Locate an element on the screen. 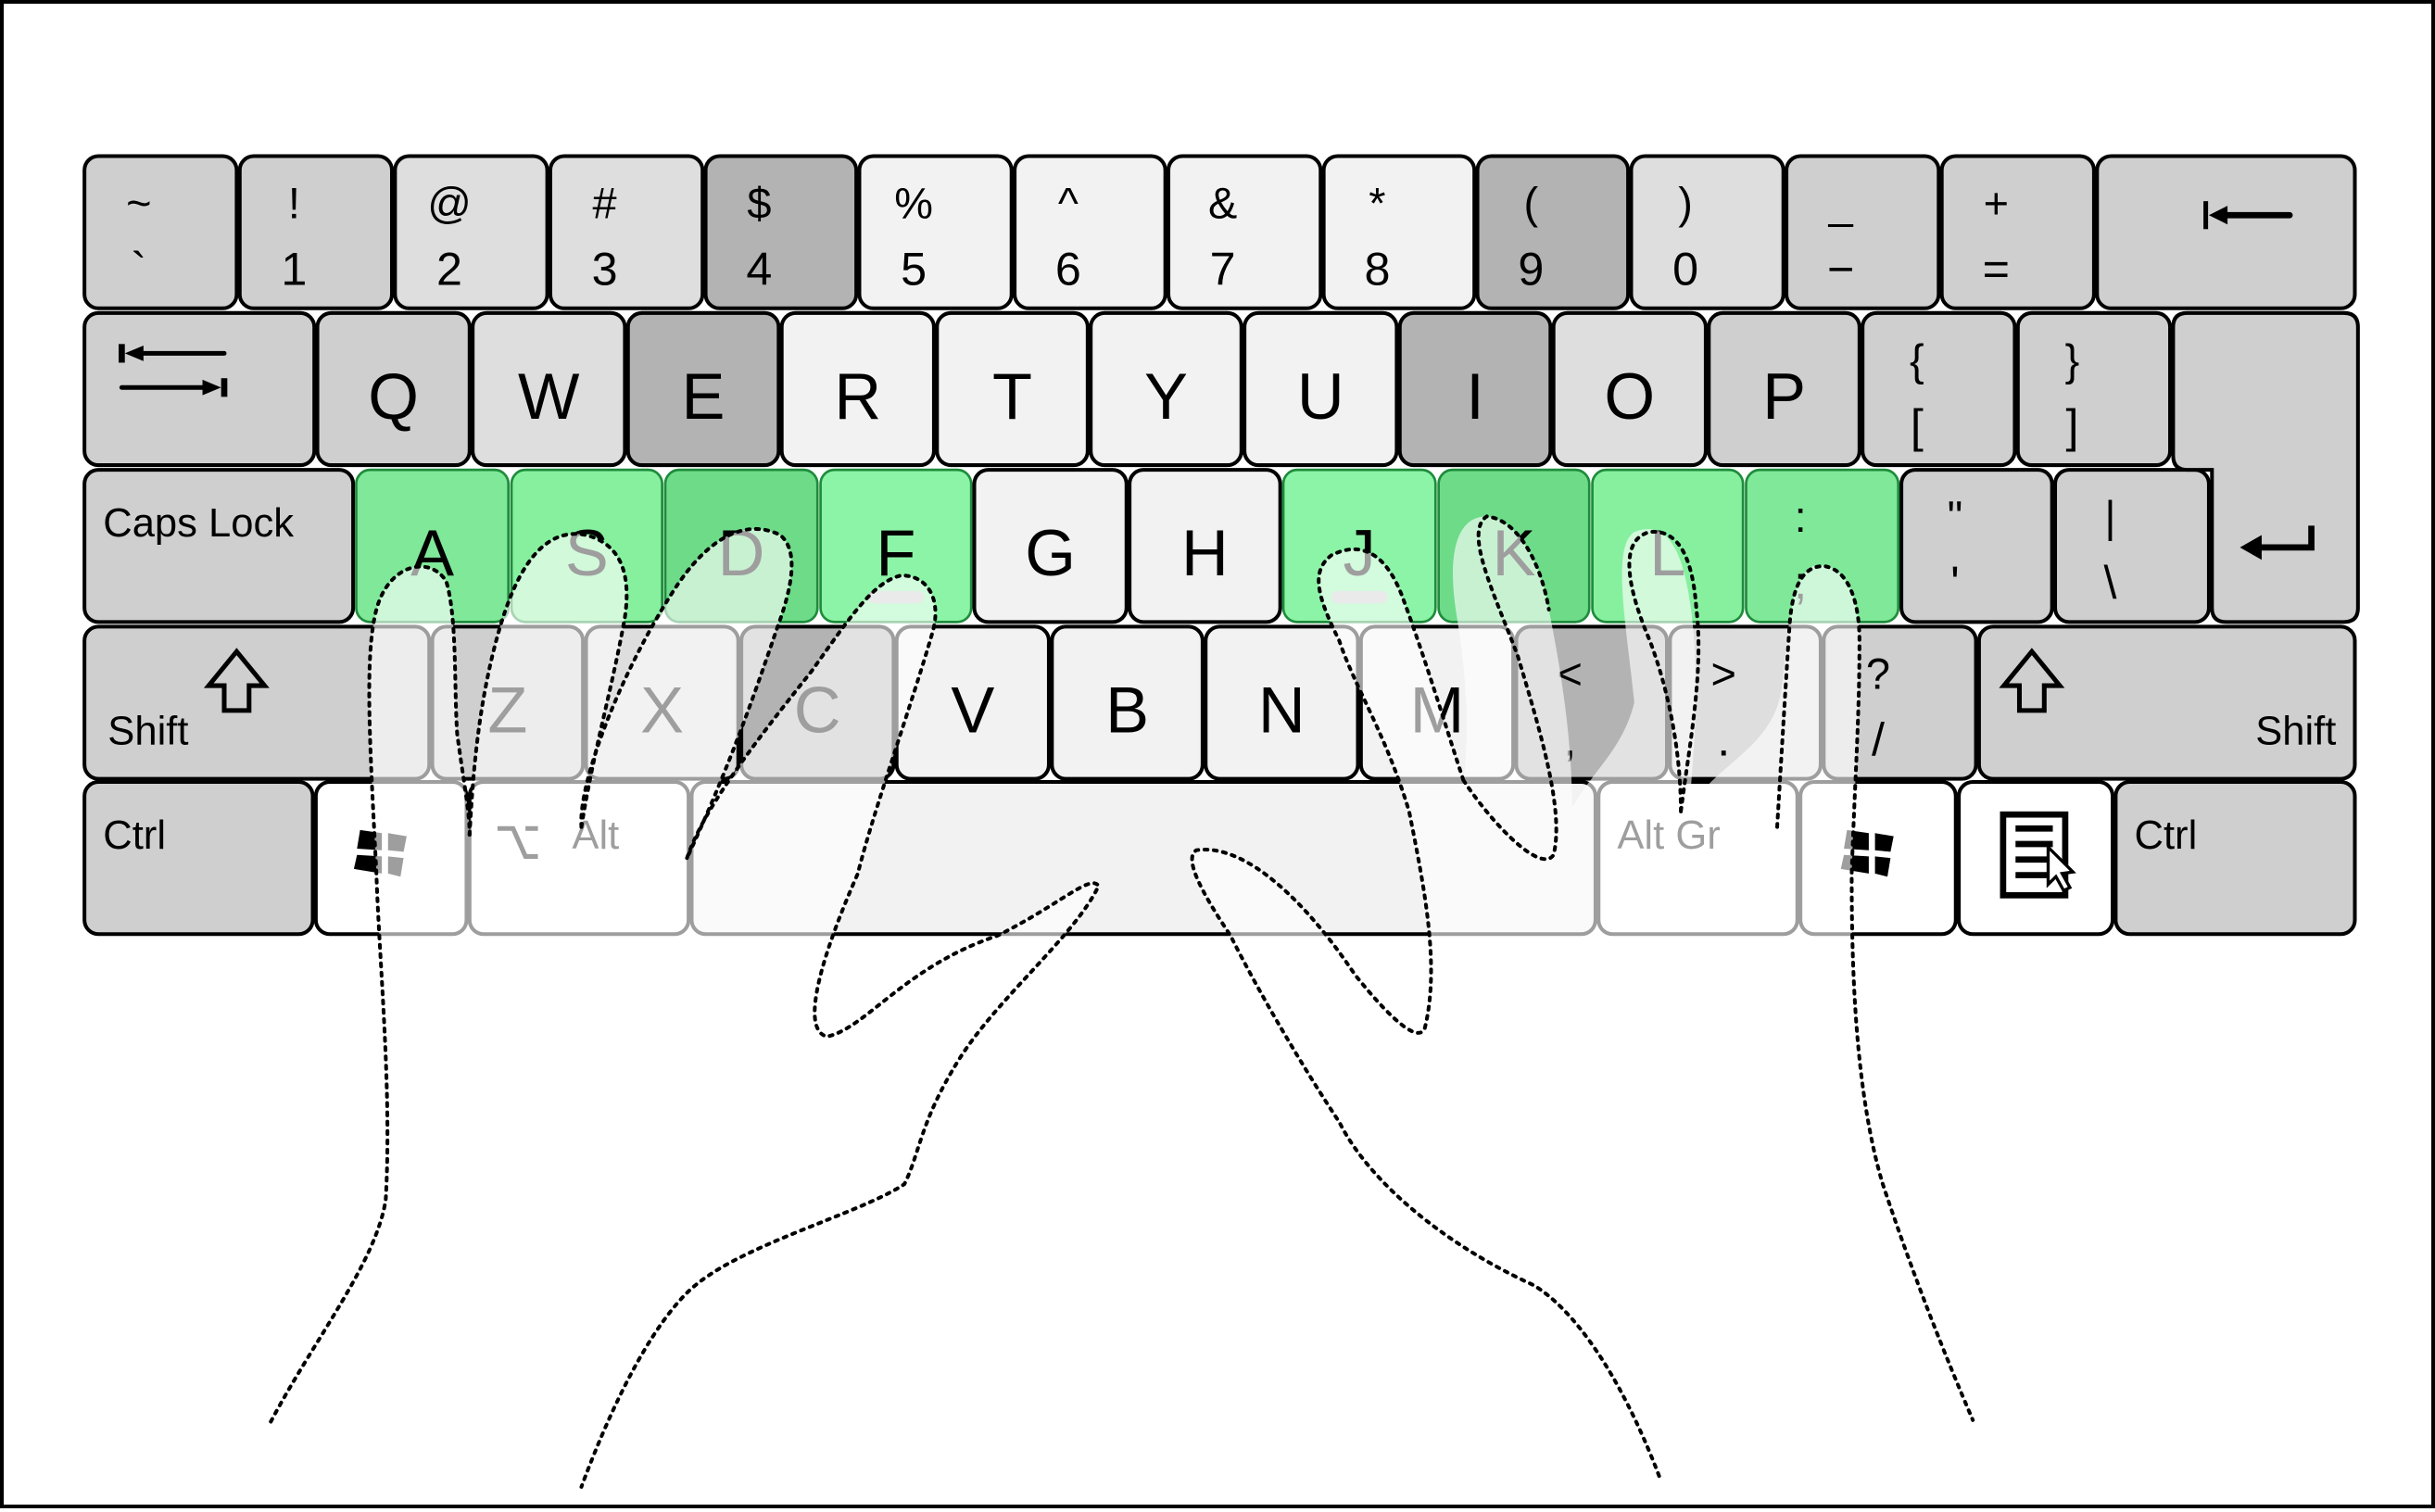  key-label: H is located at coordinates (1205, 552).